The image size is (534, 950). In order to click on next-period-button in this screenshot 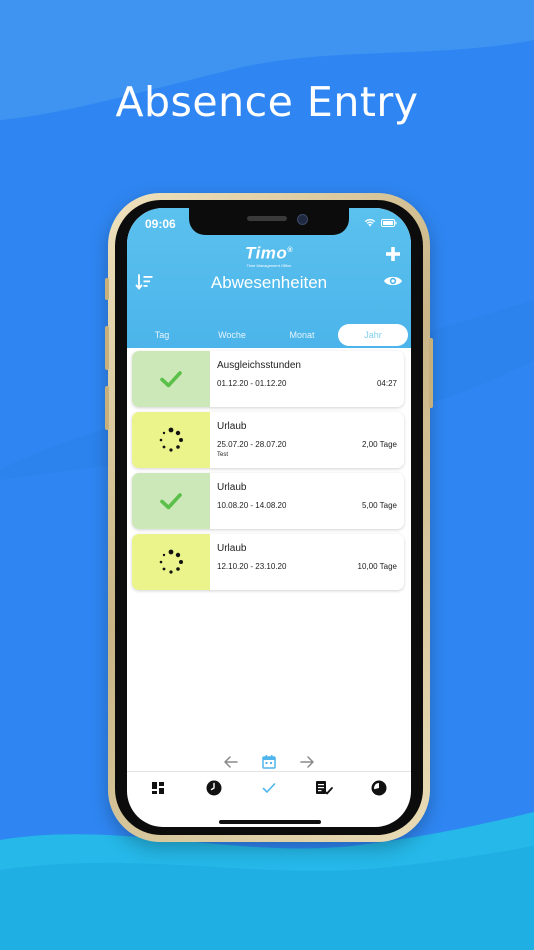, I will do `click(307, 762)`.